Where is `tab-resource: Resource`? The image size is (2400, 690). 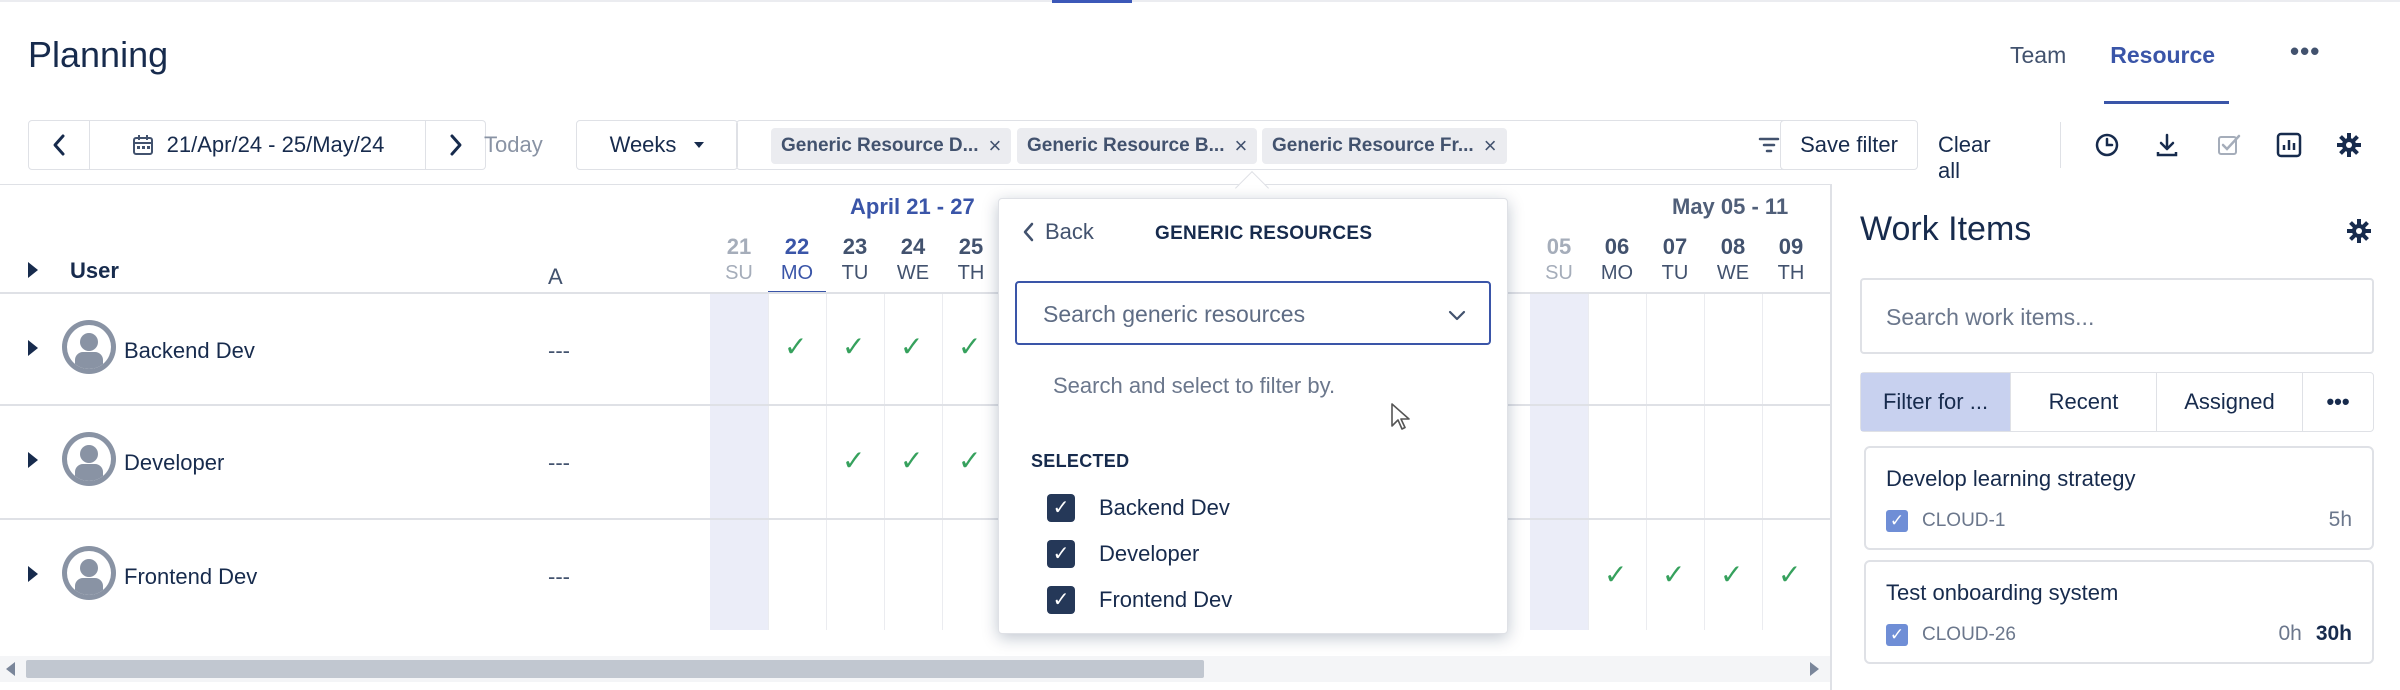
tab-resource: Resource is located at coordinates (2166, 70).